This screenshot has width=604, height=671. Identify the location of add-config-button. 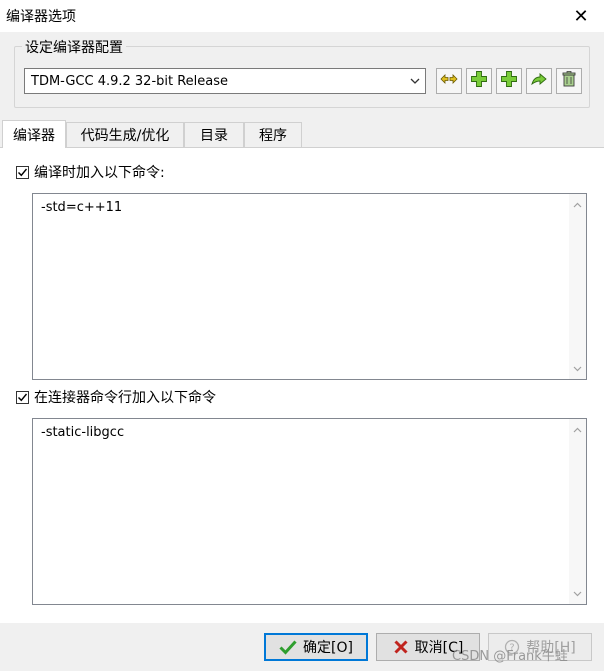
(479, 81).